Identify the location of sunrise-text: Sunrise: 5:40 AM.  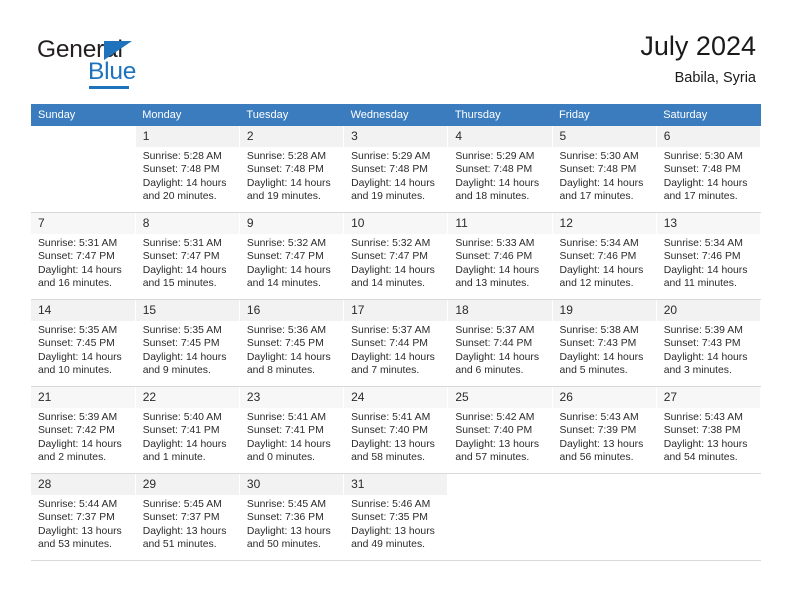
(182, 417).